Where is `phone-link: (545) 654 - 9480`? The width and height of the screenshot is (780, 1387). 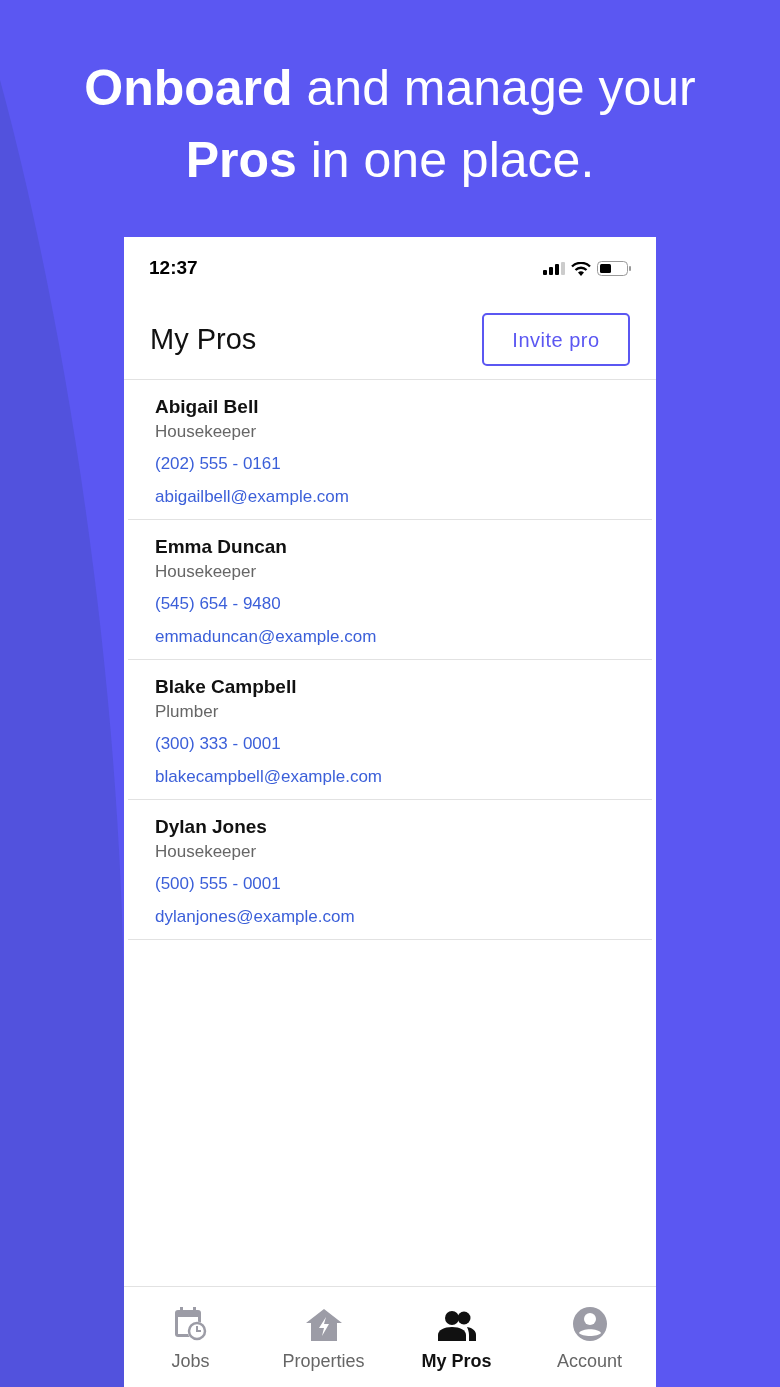 phone-link: (545) 654 - 9480 is located at coordinates (218, 604).